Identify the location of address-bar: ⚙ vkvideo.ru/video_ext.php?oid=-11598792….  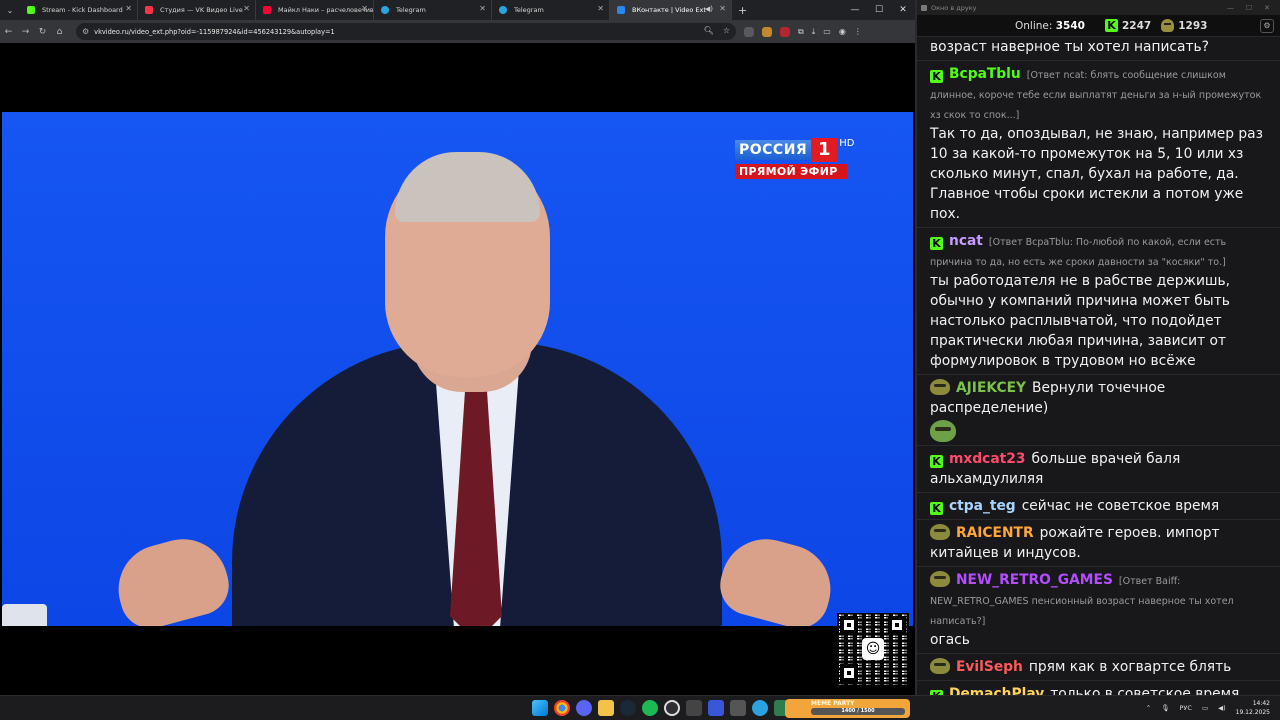
(406, 31).